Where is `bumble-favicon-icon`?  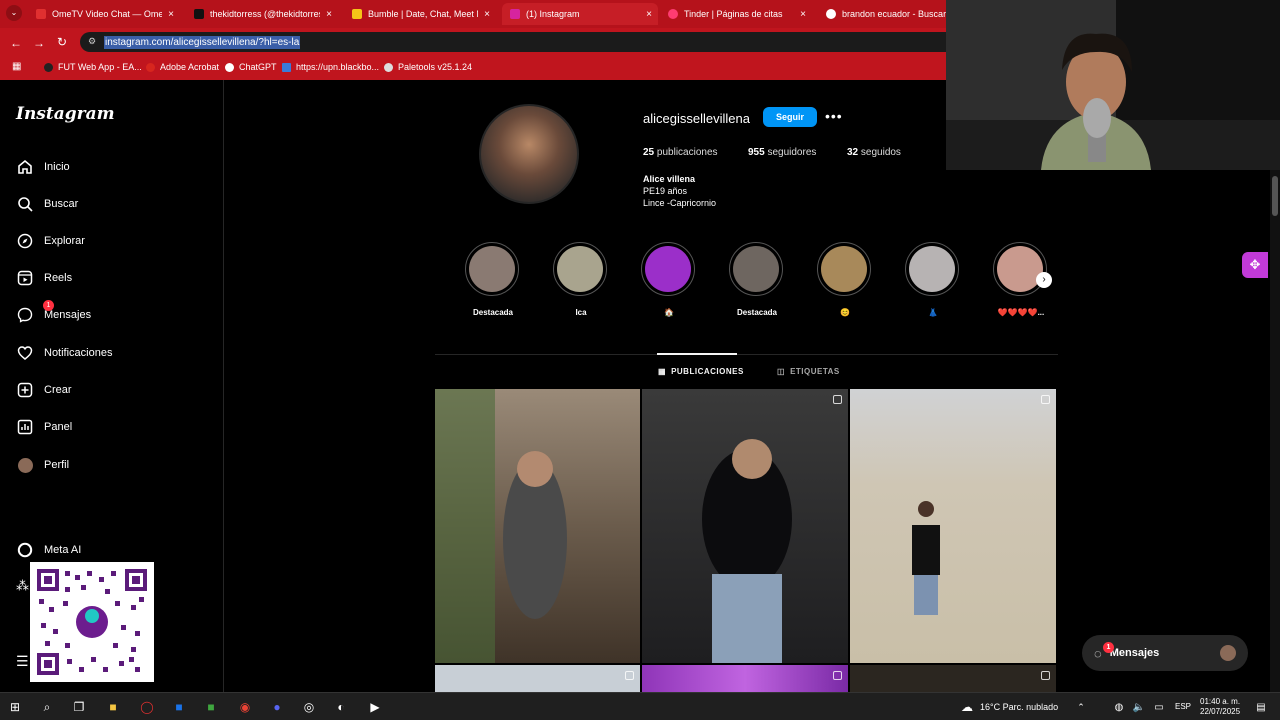
bumble-favicon-icon is located at coordinates (357, 14).